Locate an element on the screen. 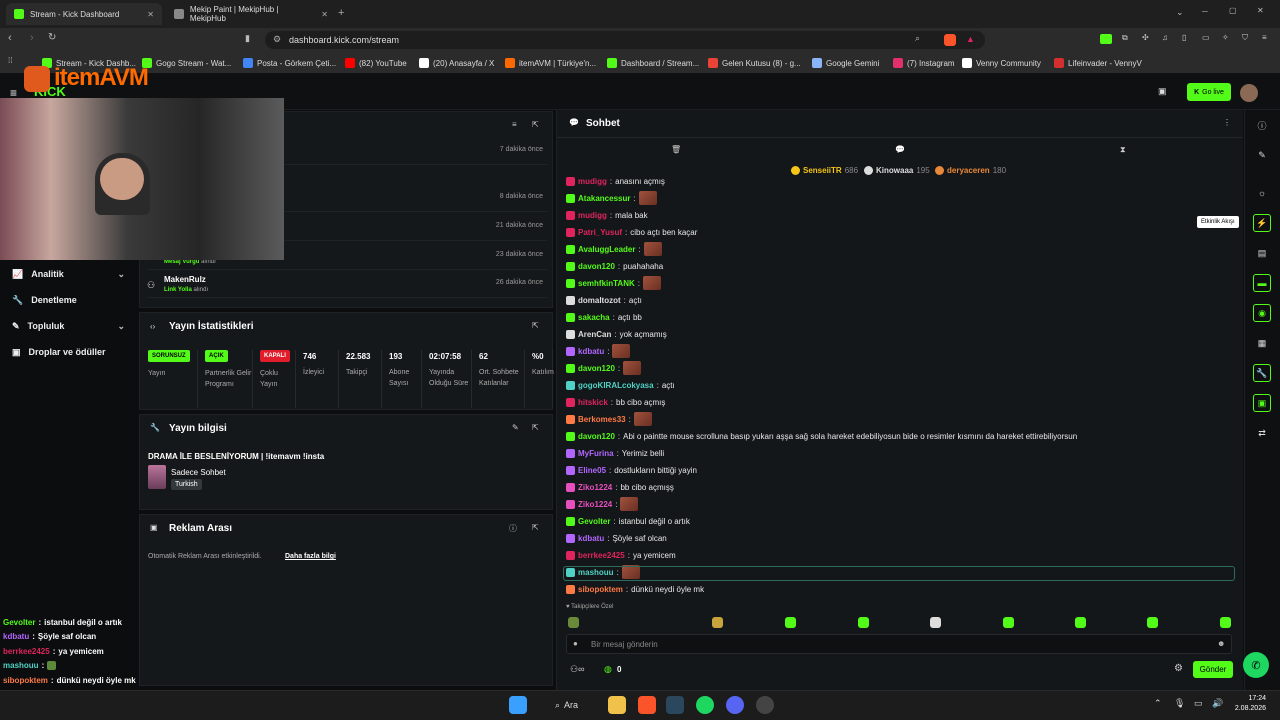 The image size is (1280, 720). chat-username: sakacha is located at coordinates (594, 317).